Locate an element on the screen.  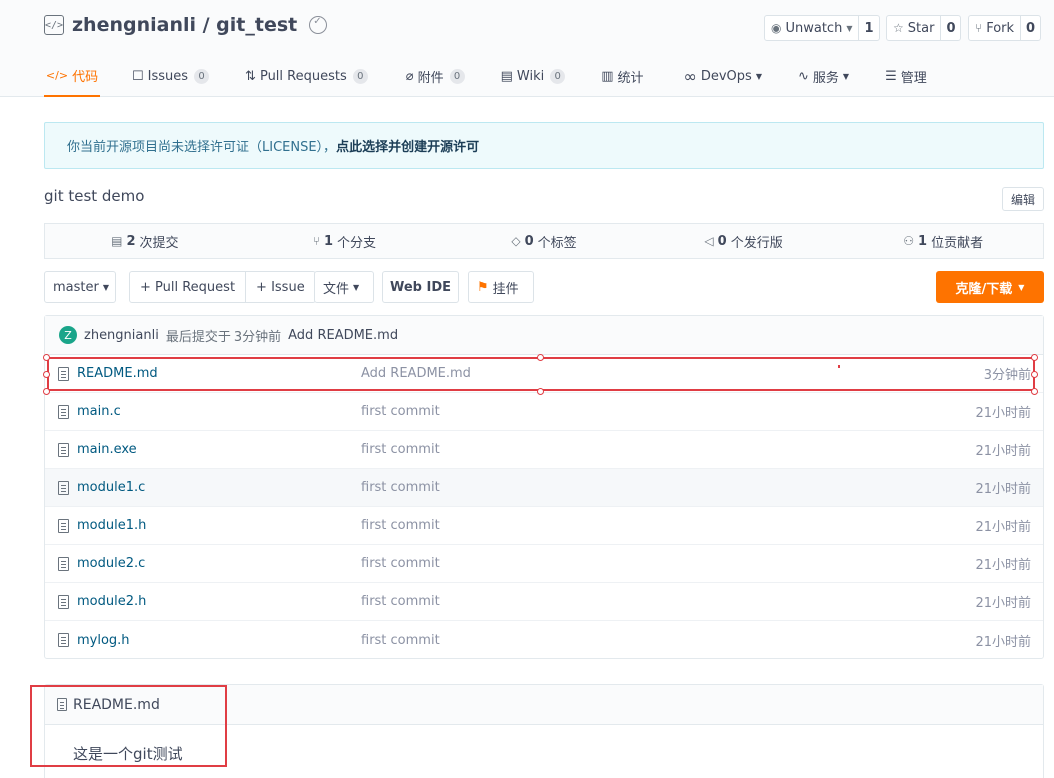
releases-stat: ◁ 0 个发行版 is located at coordinates (744, 241).